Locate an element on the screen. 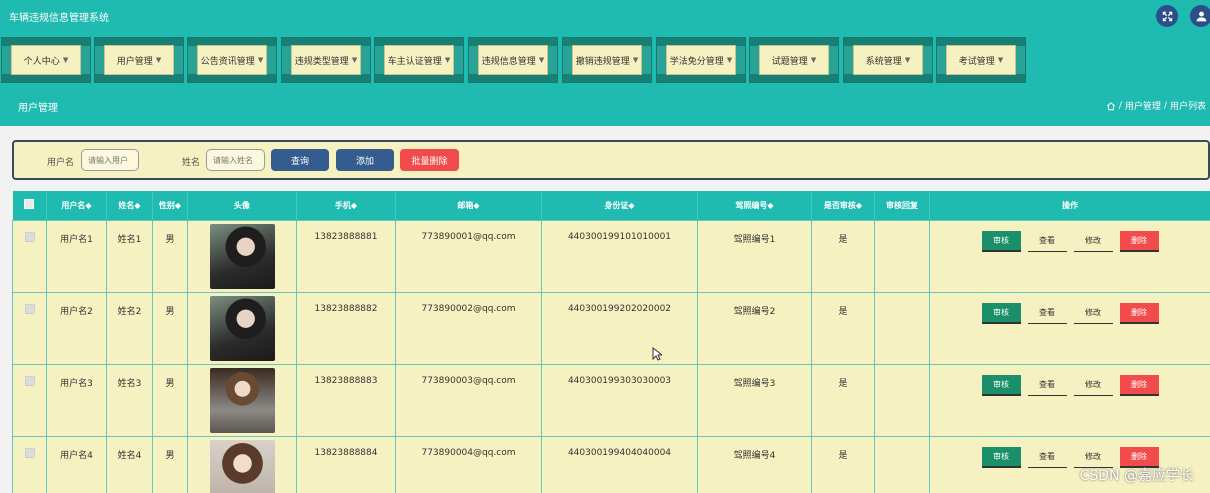  col-license: 驾照编号◆ is located at coordinates (754, 205).